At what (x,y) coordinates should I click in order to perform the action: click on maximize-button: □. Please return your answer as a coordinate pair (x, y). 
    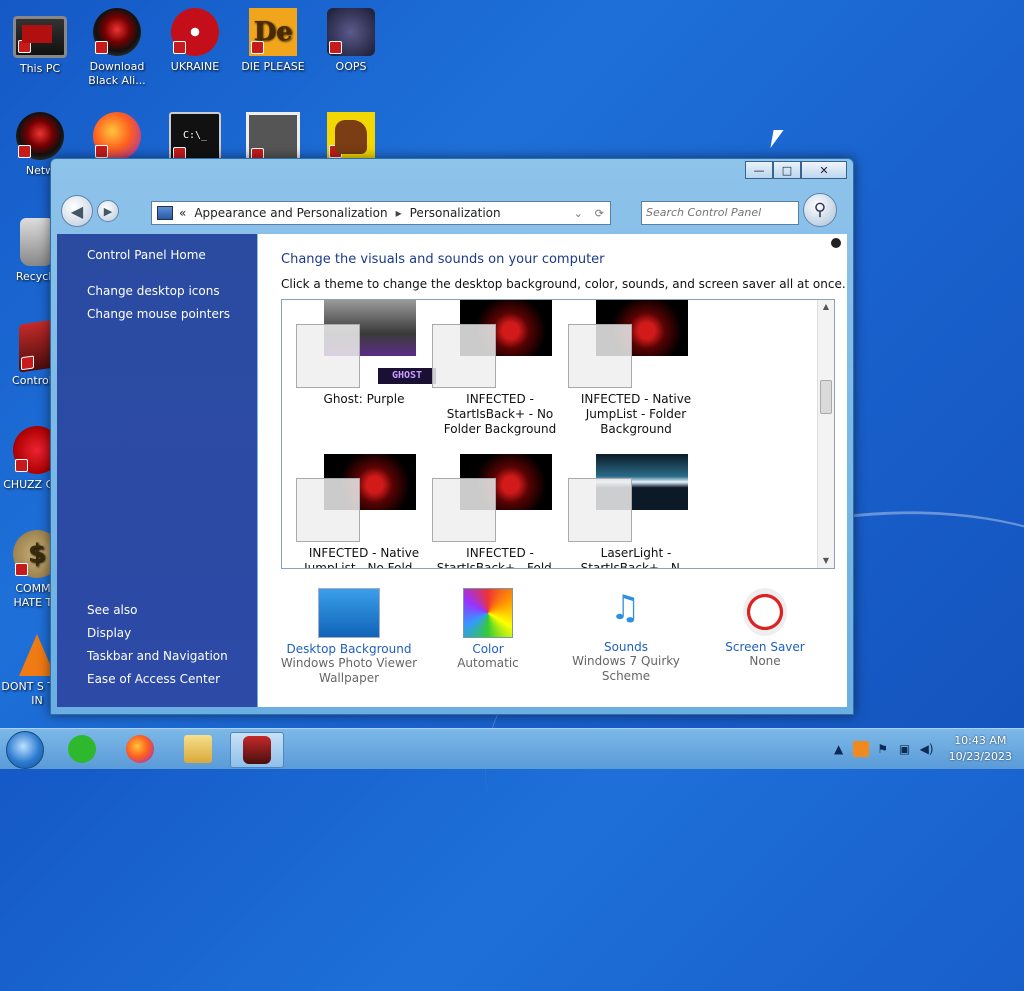
    Looking at the image, I should click on (787, 170).